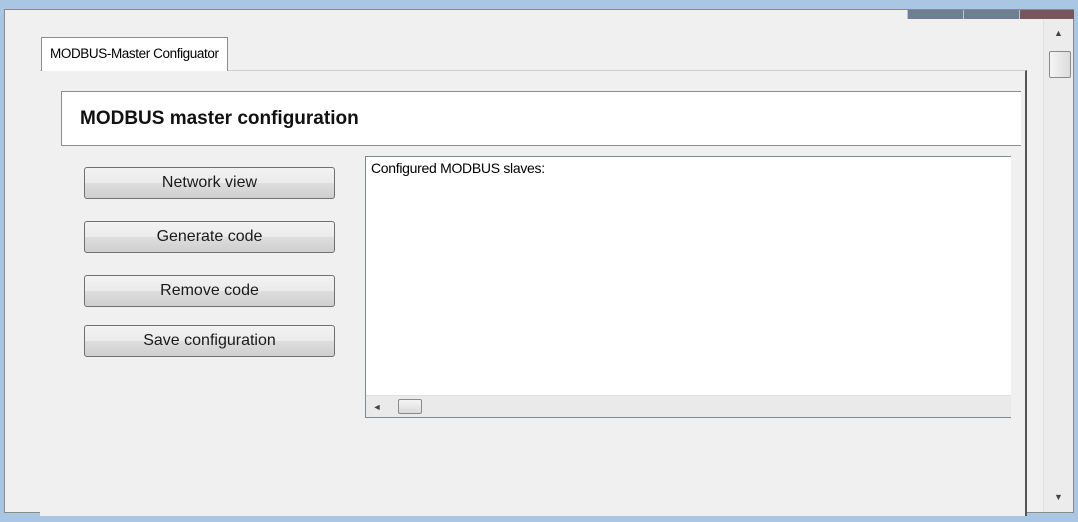 This screenshot has height=522, width=1078. What do you see at coordinates (410, 406) in the screenshot?
I see `horizontal-scroll-thumb` at bounding box center [410, 406].